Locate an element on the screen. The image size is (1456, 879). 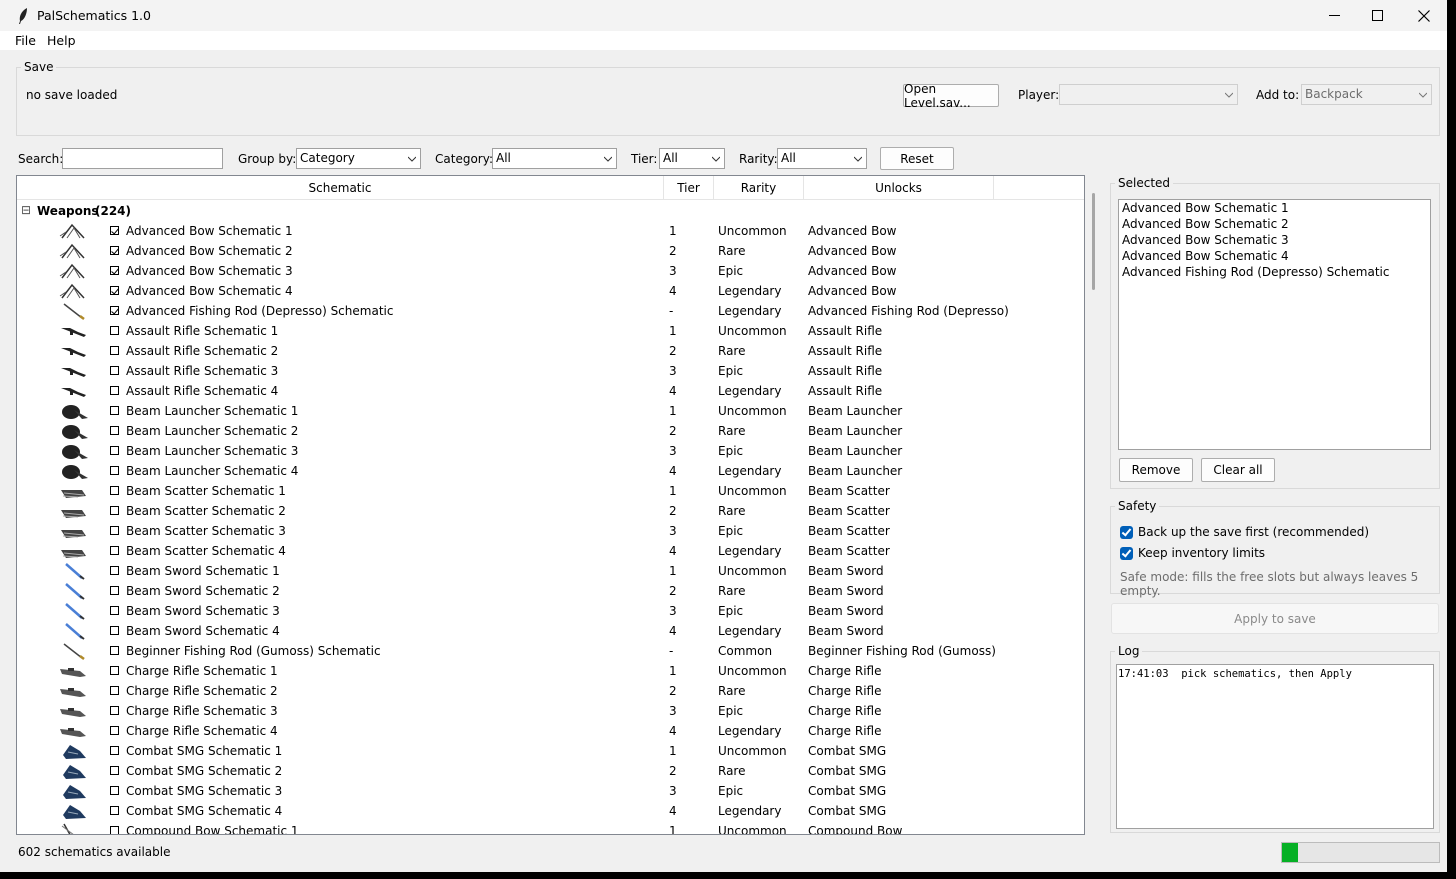
player-combobox is located at coordinates (1148, 94).